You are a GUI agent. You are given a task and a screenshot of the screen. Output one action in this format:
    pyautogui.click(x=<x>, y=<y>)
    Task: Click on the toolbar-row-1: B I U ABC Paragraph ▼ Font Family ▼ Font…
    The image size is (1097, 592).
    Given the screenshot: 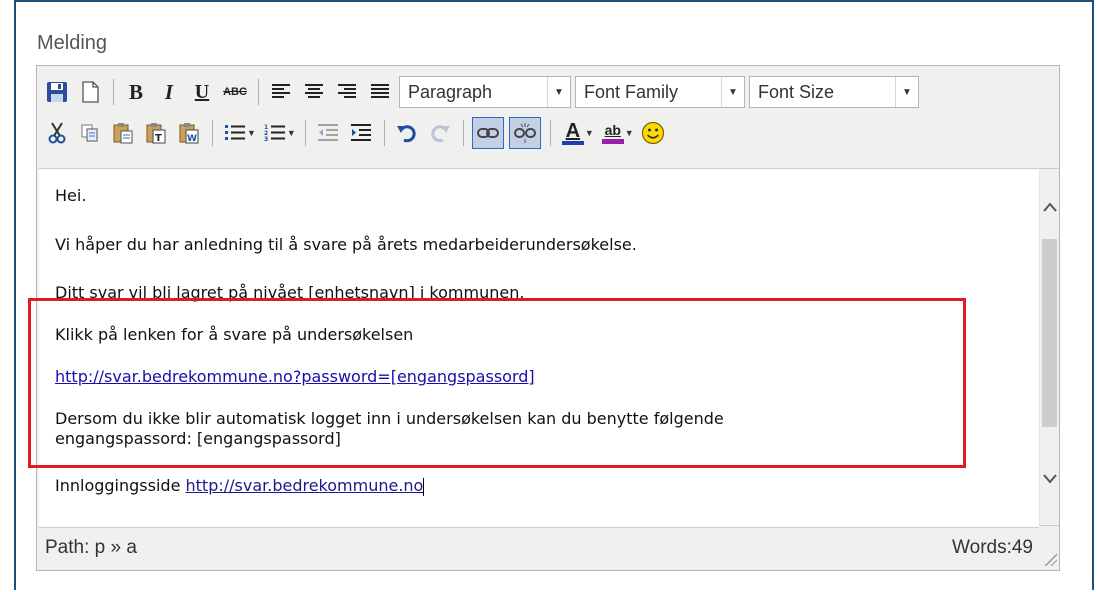 What is the action you would take?
    pyautogui.click(x=483, y=92)
    